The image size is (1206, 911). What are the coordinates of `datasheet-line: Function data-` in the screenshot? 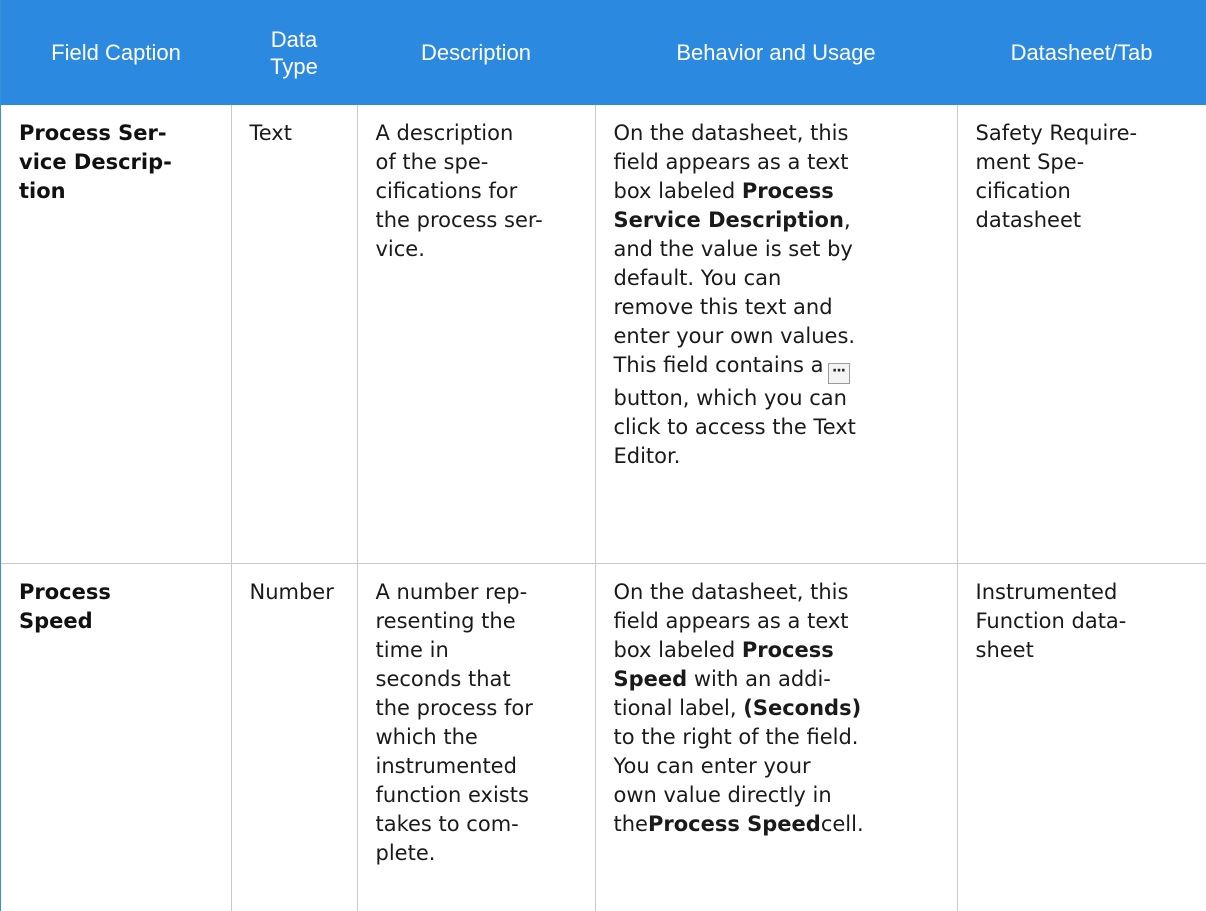 It's located at (1051, 620).